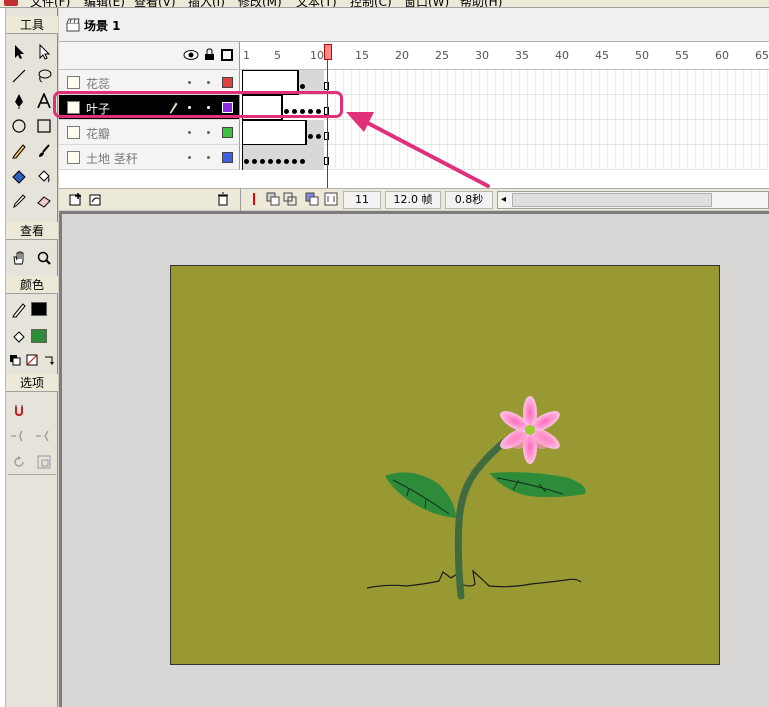  Describe the element at coordinates (209, 56) in the screenshot. I see `lock-icon` at that location.